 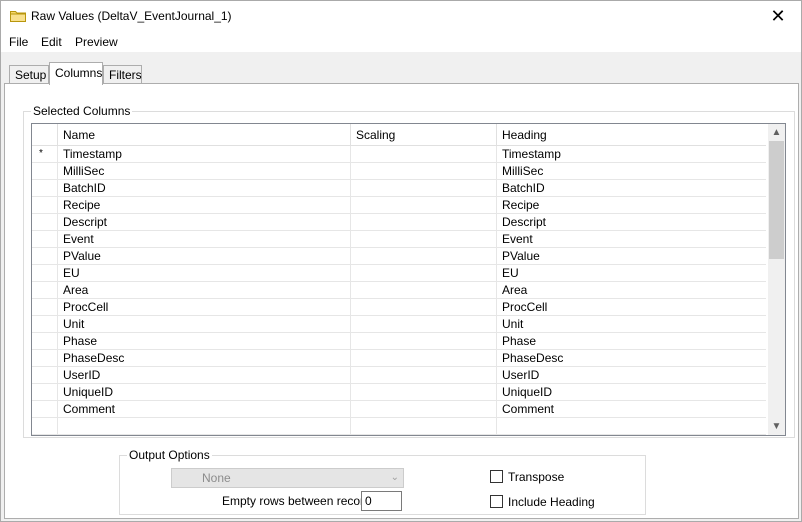 What do you see at coordinates (122, 74) in the screenshot?
I see `tab-filters: Filters` at bounding box center [122, 74].